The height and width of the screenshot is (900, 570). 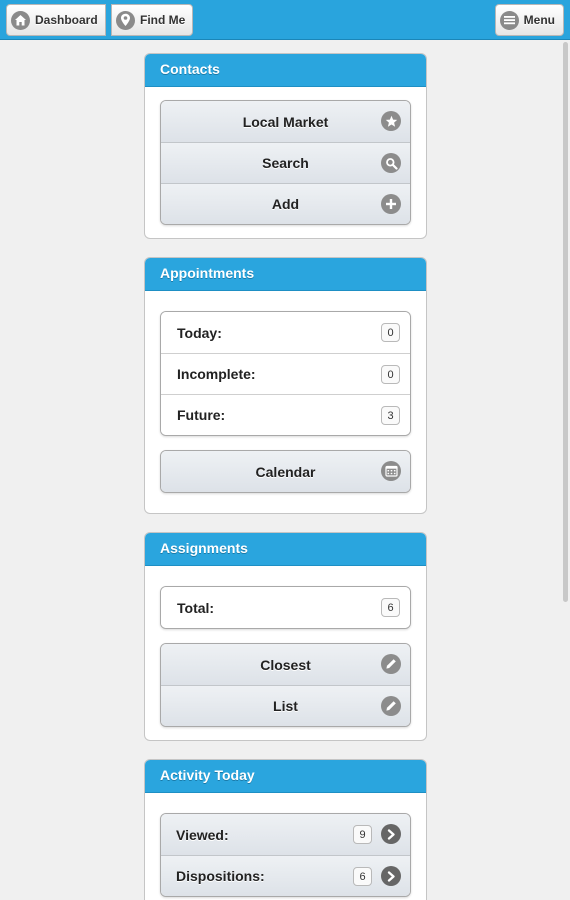 I want to click on dispositions-count-badge: 6, so click(x=362, y=876).